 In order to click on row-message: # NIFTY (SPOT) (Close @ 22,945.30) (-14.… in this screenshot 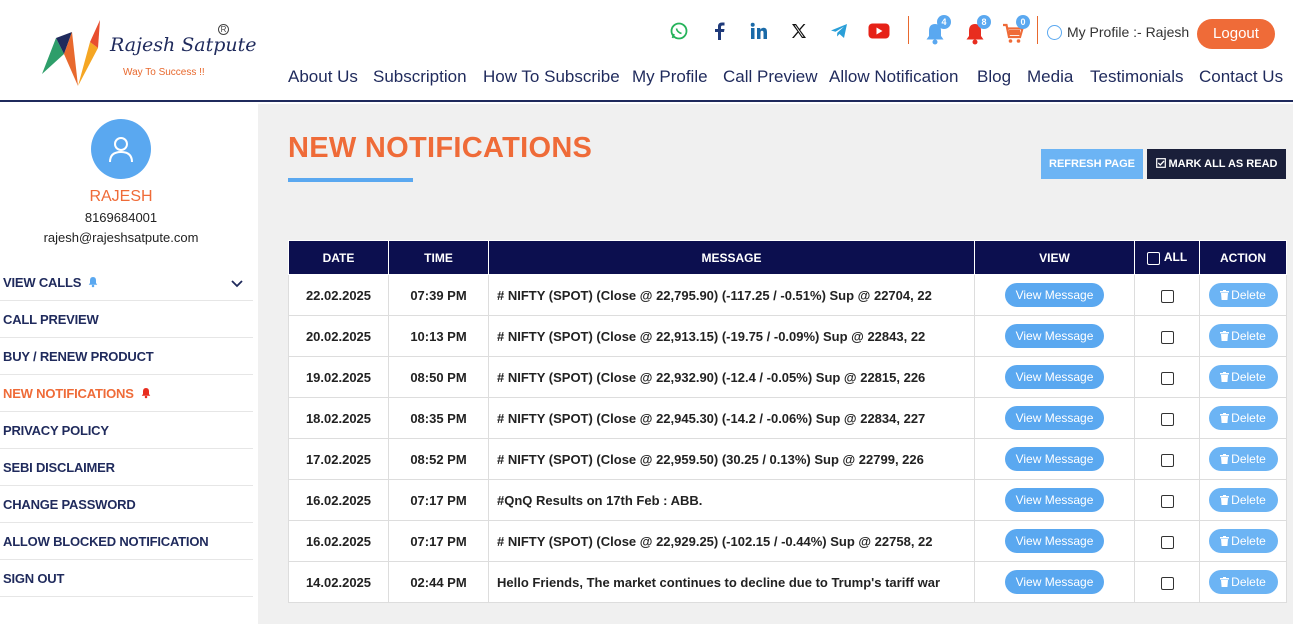, I will do `click(731, 418)`.